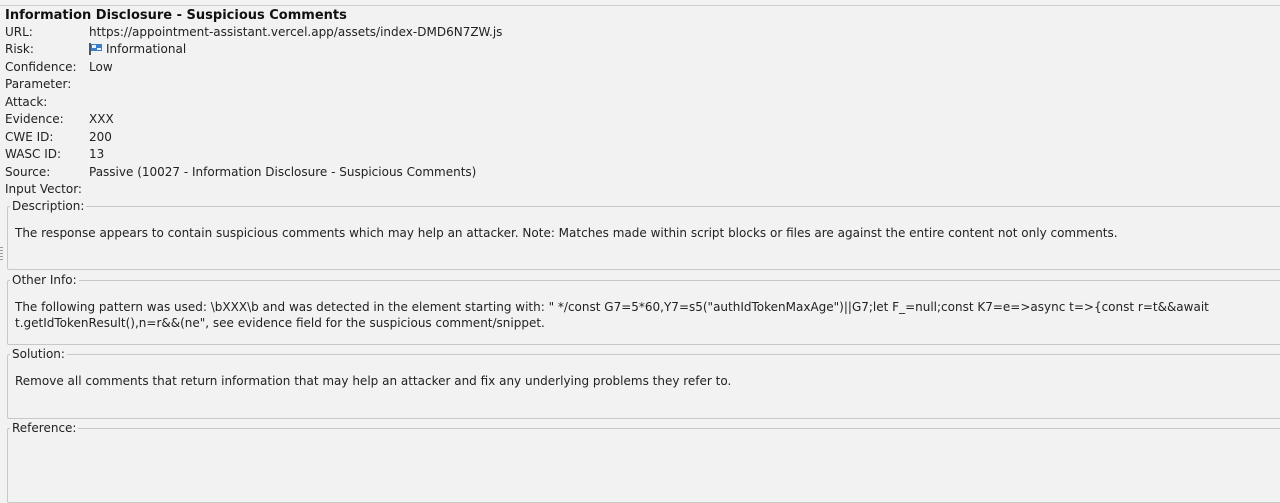 The image size is (1280, 503). What do you see at coordinates (28, 172) in the screenshot?
I see `source-label: Source:` at bounding box center [28, 172].